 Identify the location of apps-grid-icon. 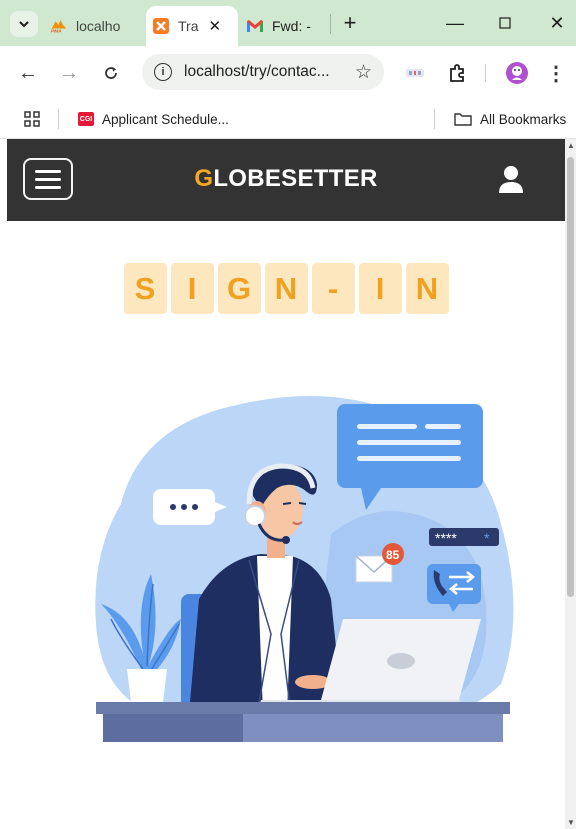
(32, 119).